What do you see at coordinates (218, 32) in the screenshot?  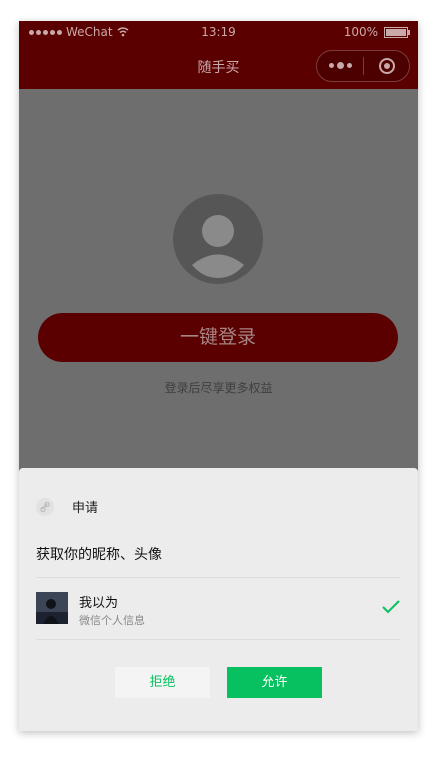 I see `status-bar: WeChat 13:19 100%` at bounding box center [218, 32].